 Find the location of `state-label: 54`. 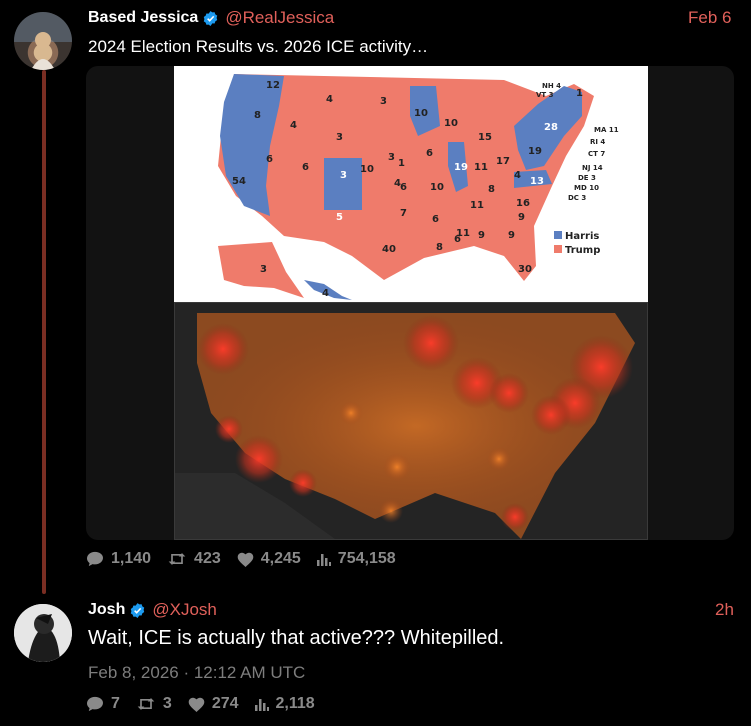

state-label: 54 is located at coordinates (239, 181).